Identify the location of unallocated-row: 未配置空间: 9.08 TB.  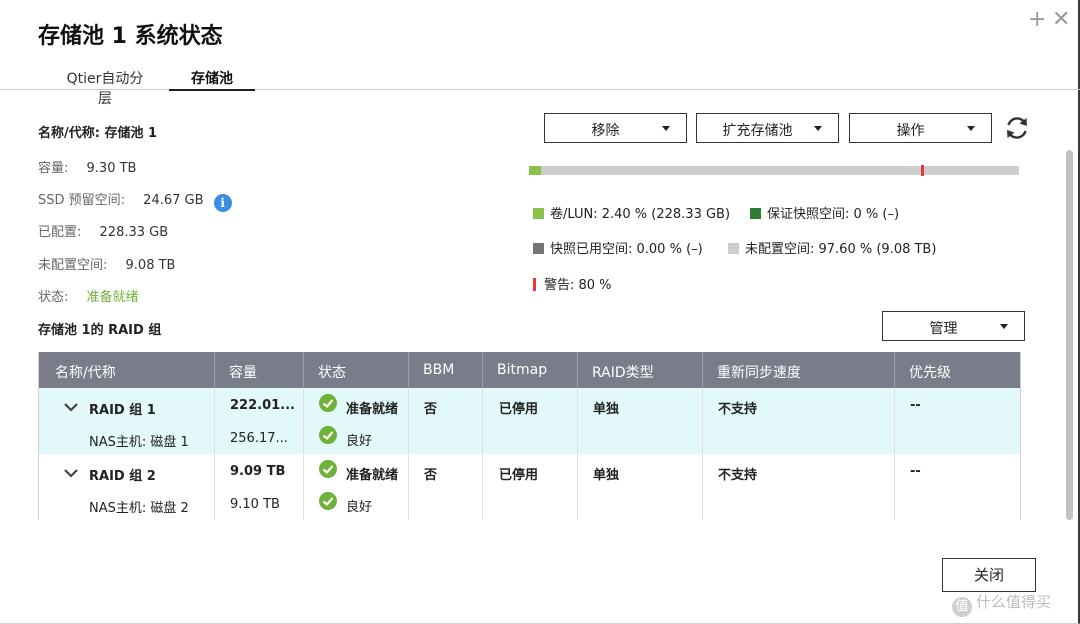
(106, 263).